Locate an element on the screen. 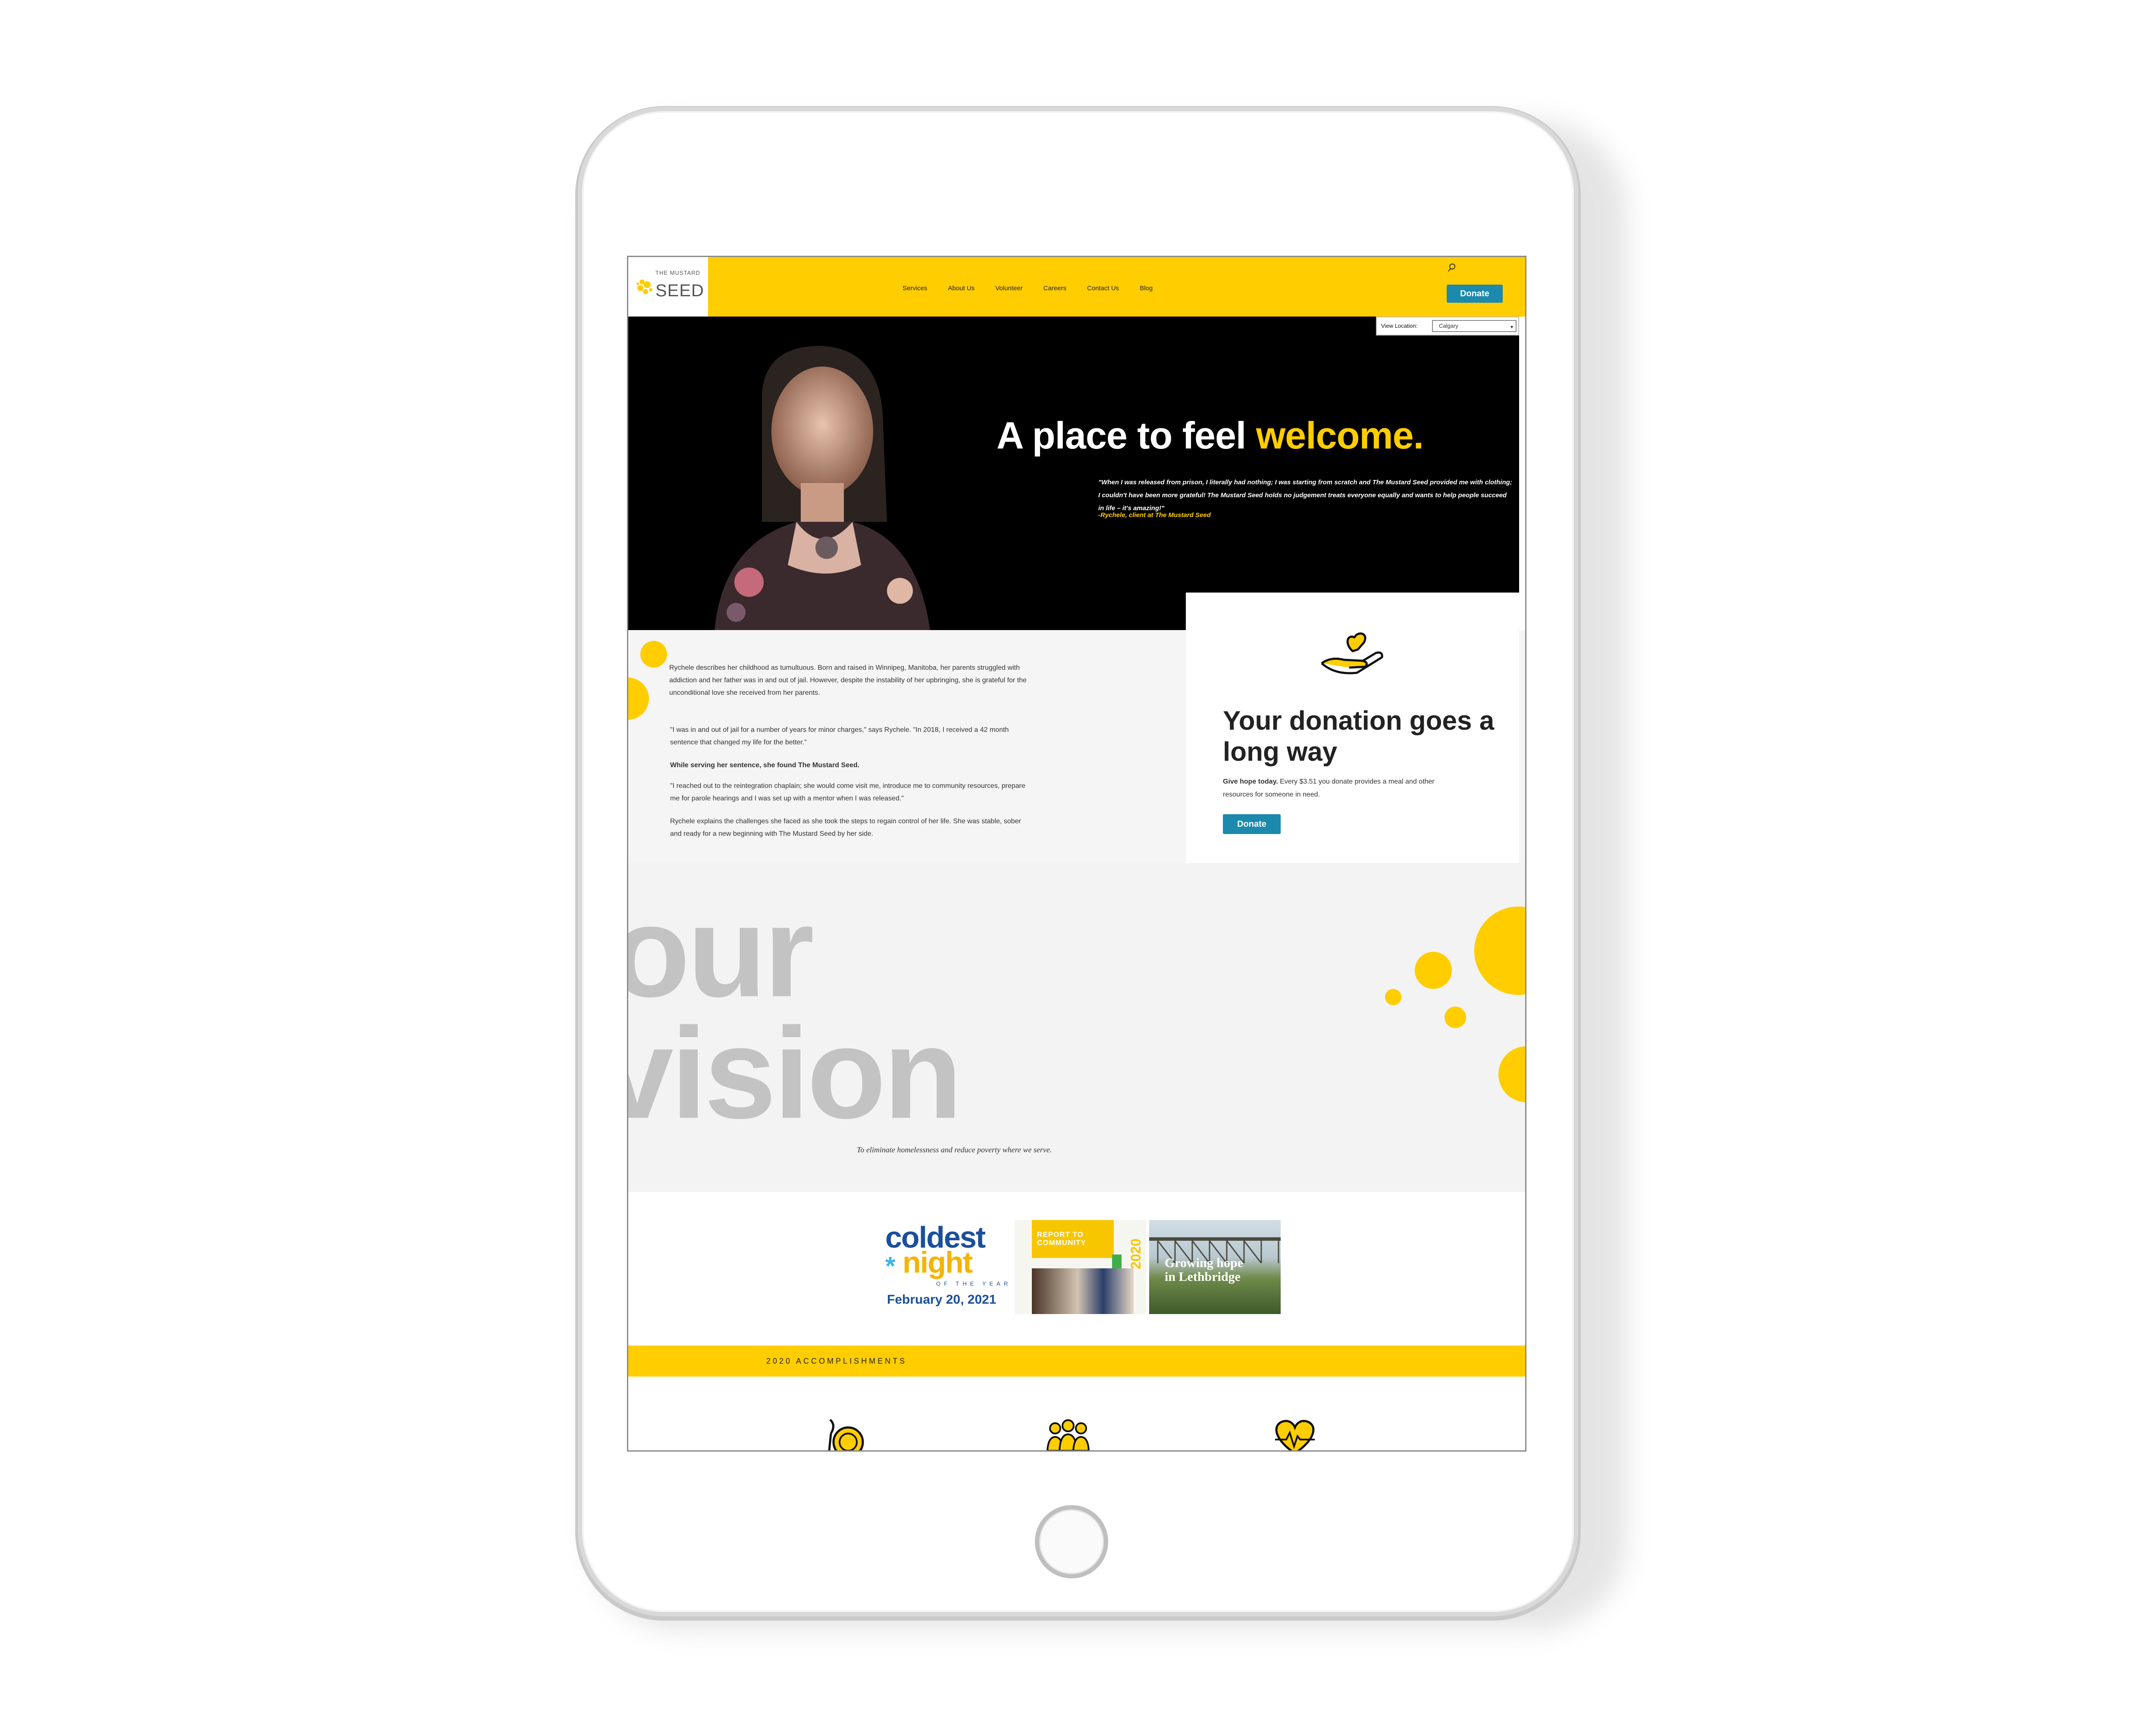 The height and width of the screenshot is (1719, 2156). report-title: REPORT TO COMMUNITY is located at coordinates (1061, 1238).